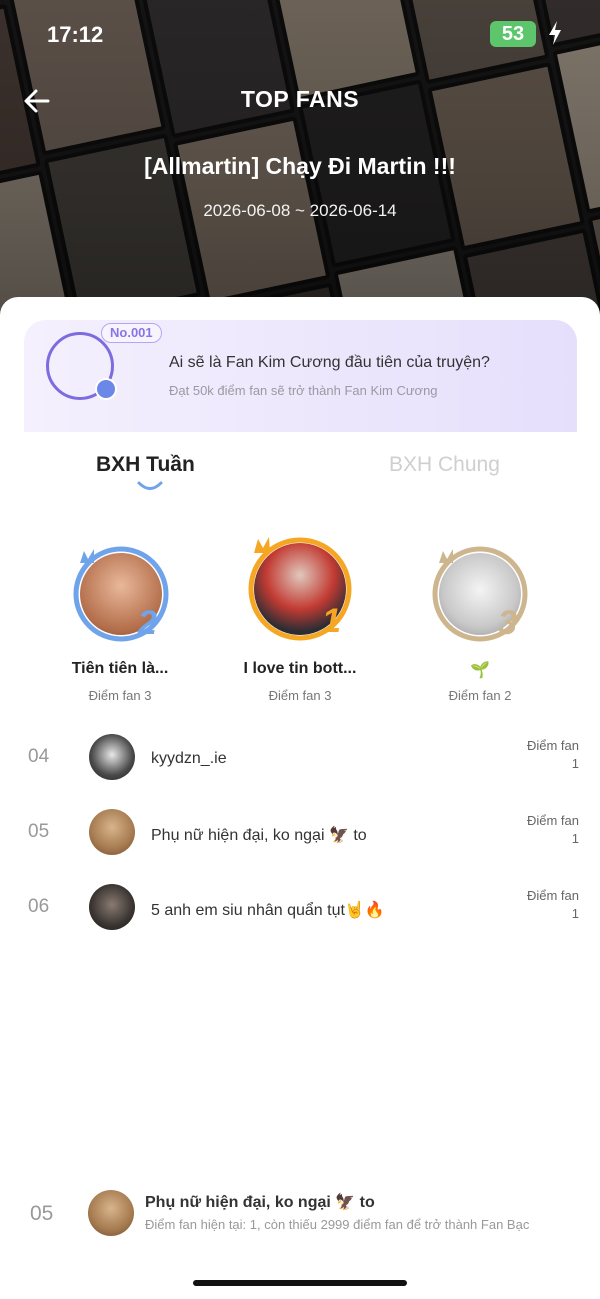  Describe the element at coordinates (507, 623) in the screenshot. I see `rank-number: 3` at that location.